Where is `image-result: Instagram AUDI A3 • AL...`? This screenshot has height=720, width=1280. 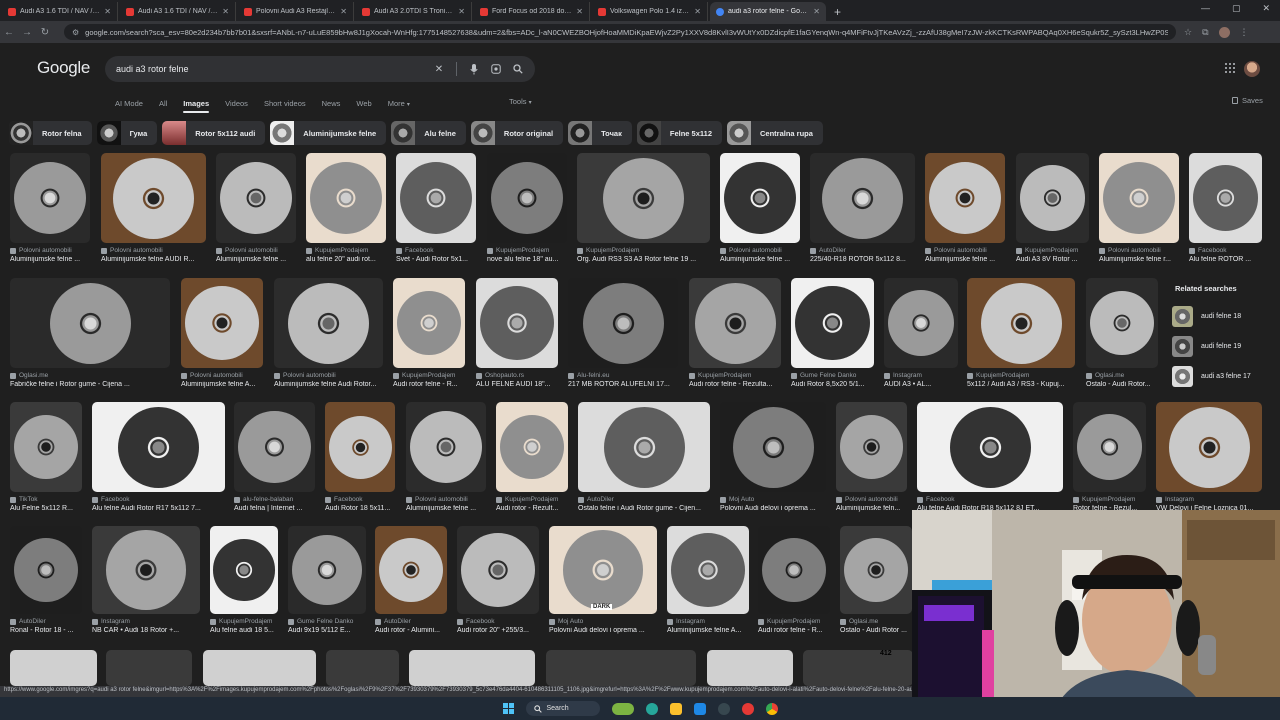 image-result: Instagram AUDI A3 • AL... is located at coordinates (921, 333).